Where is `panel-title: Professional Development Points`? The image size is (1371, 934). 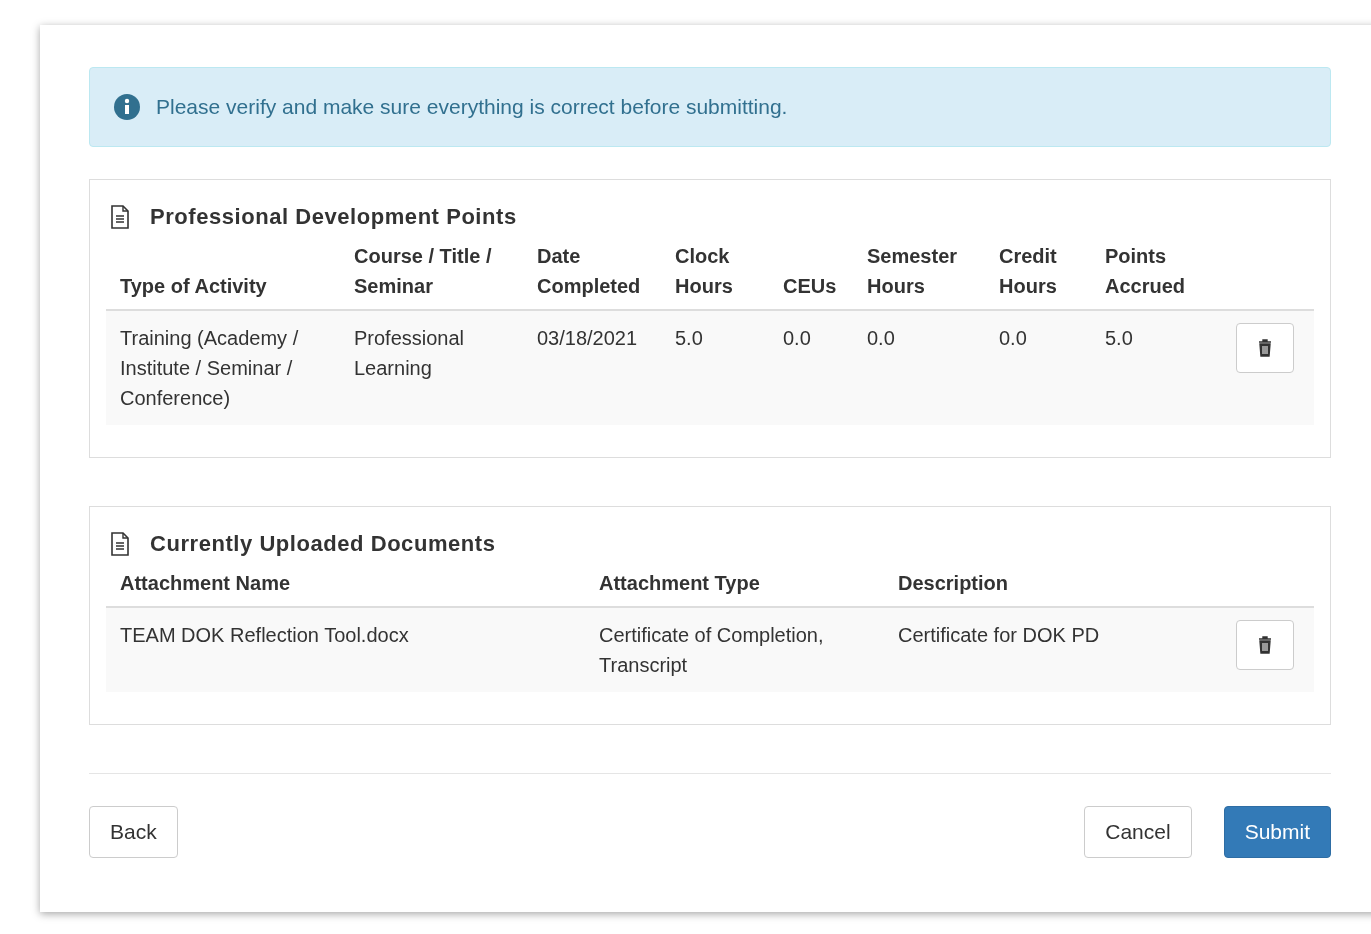 panel-title: Professional Development Points is located at coordinates (333, 217).